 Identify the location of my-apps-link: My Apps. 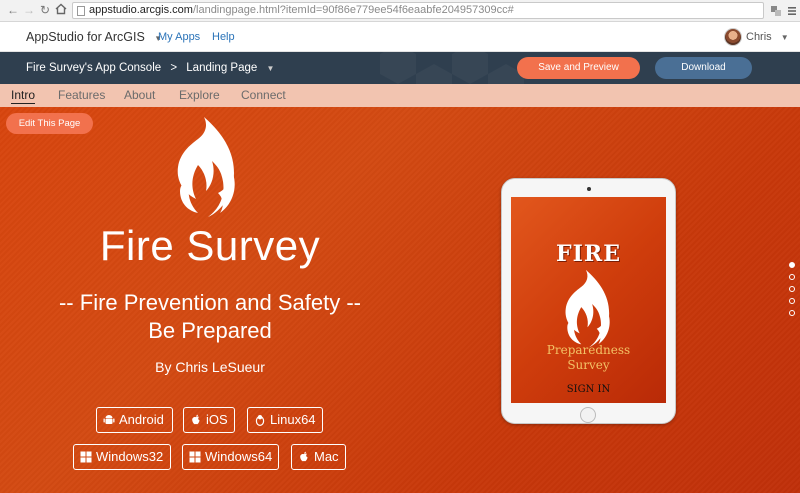
(179, 37).